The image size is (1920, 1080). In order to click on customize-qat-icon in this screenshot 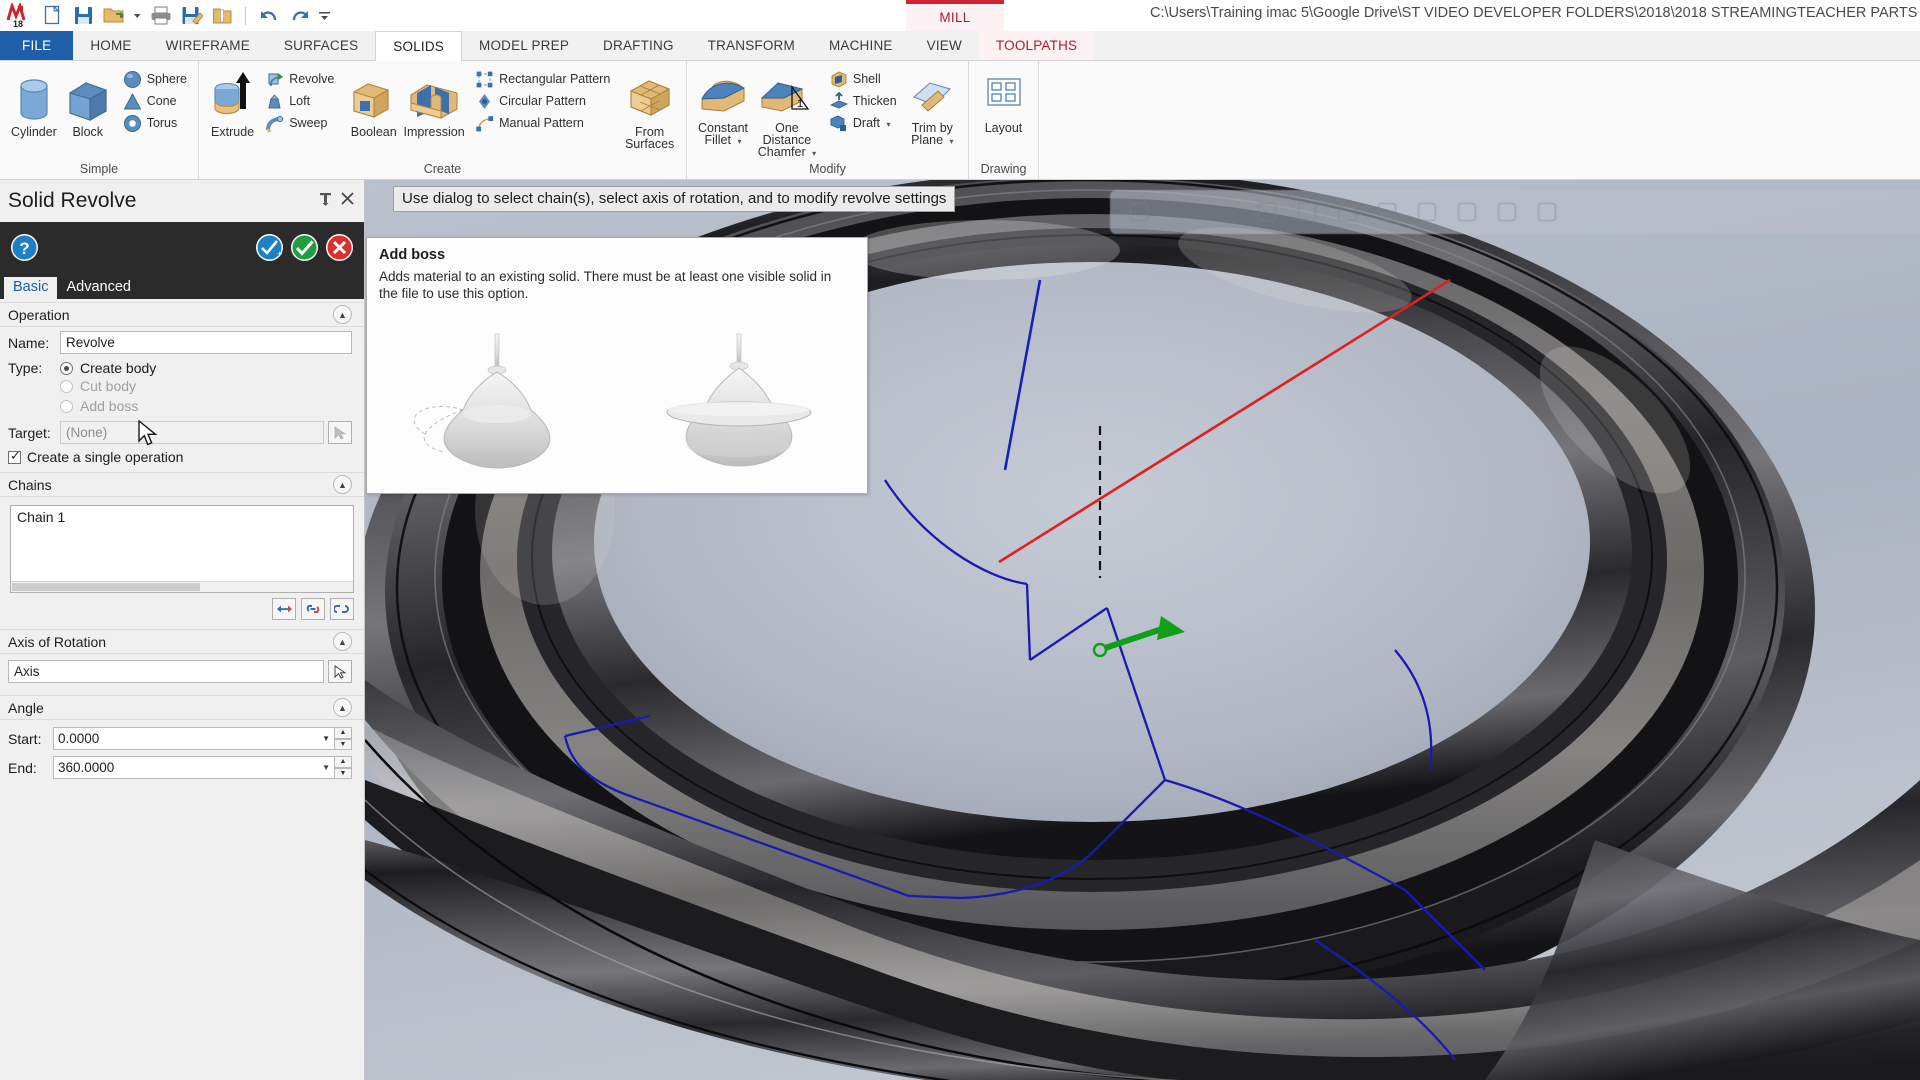, I will do `click(324, 16)`.